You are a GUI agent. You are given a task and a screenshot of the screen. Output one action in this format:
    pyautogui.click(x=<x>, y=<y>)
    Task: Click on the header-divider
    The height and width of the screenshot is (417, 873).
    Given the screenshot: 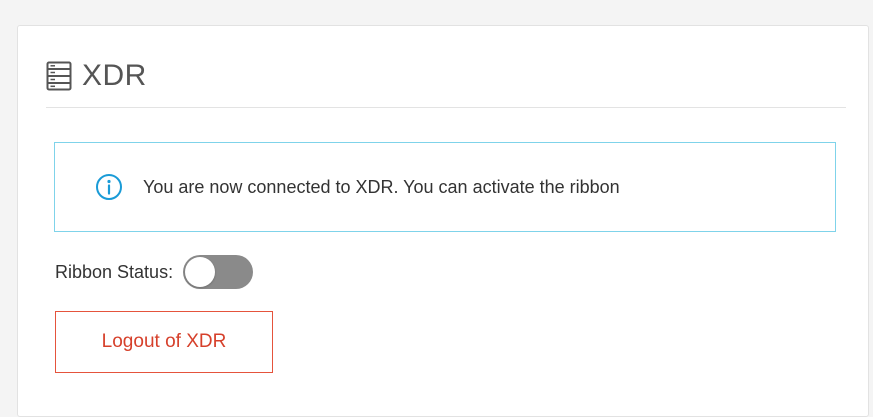 What is the action you would take?
    pyautogui.click(x=446, y=107)
    